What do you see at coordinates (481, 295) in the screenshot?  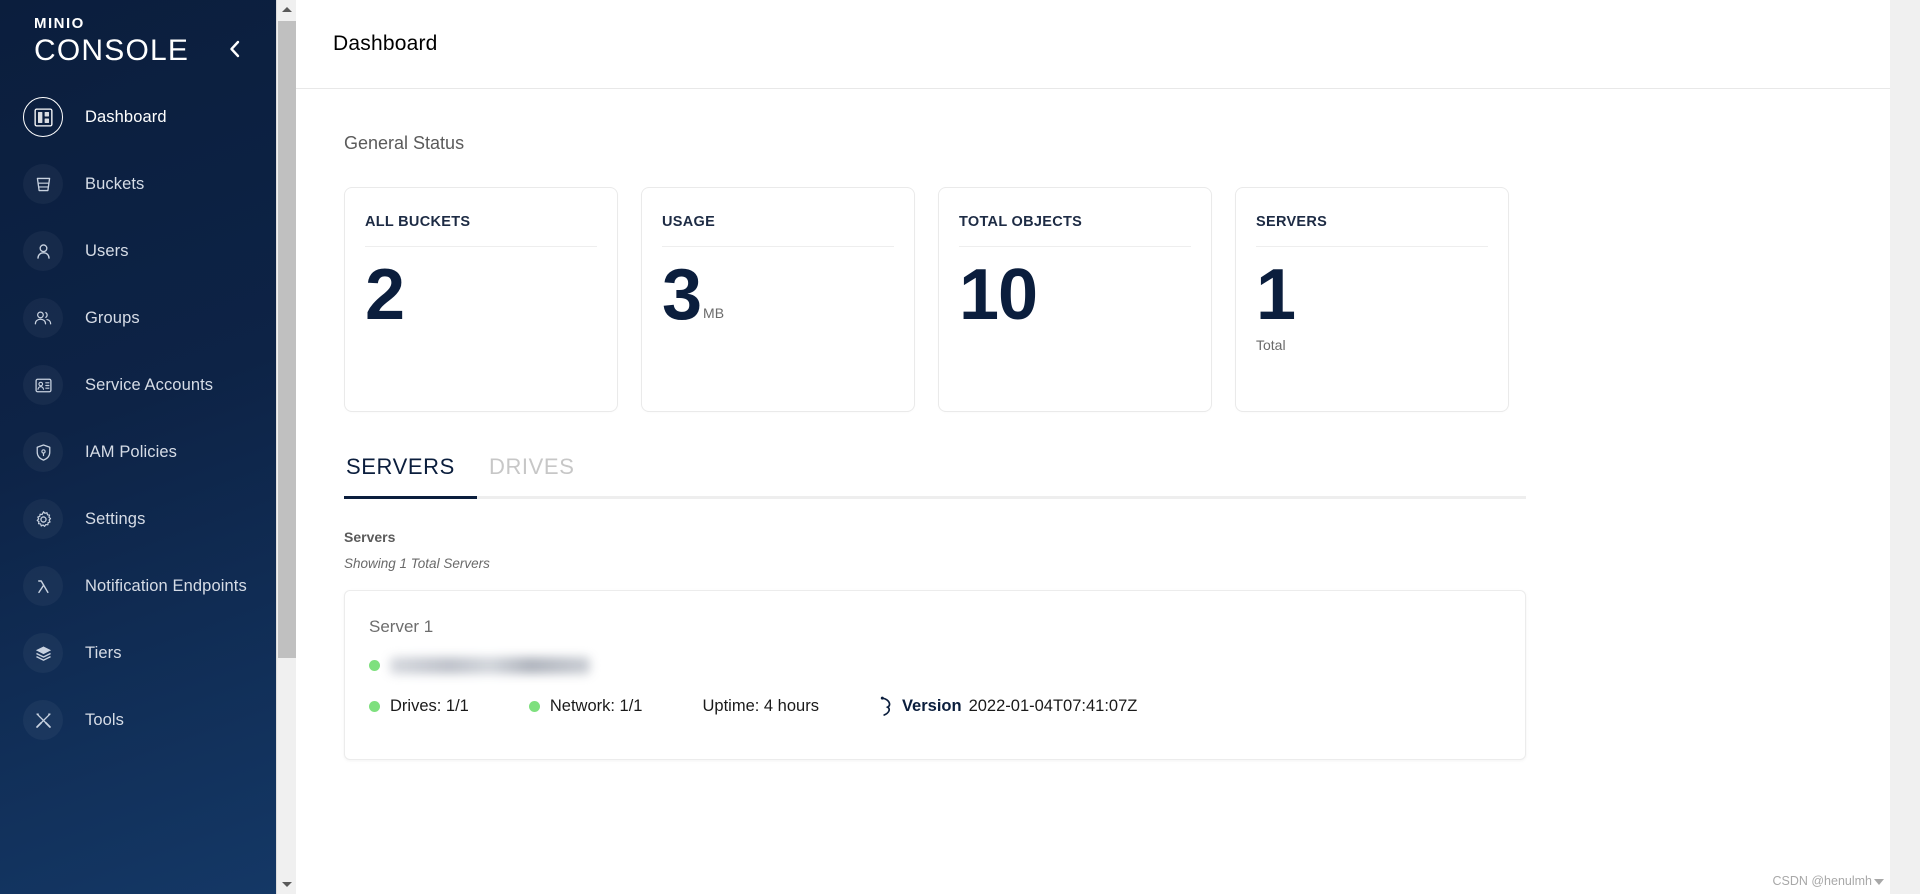 I see `stat-card-value-row: 2` at bounding box center [481, 295].